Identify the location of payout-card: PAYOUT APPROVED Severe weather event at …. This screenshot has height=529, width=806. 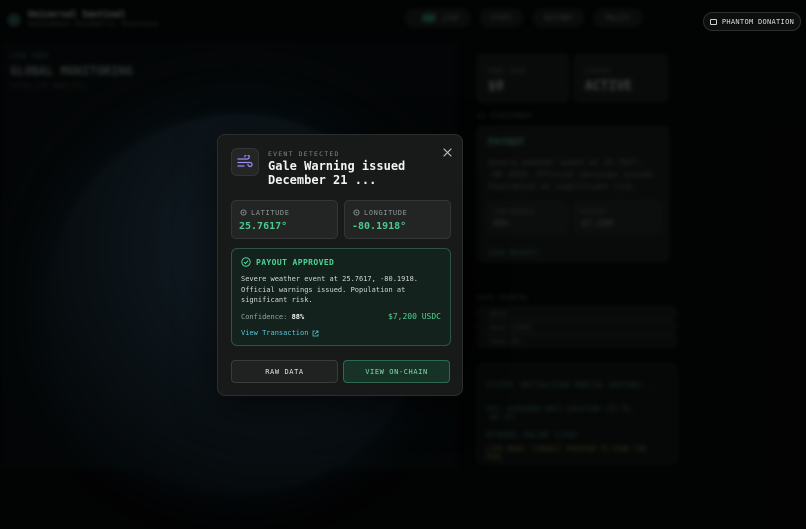
(341, 297).